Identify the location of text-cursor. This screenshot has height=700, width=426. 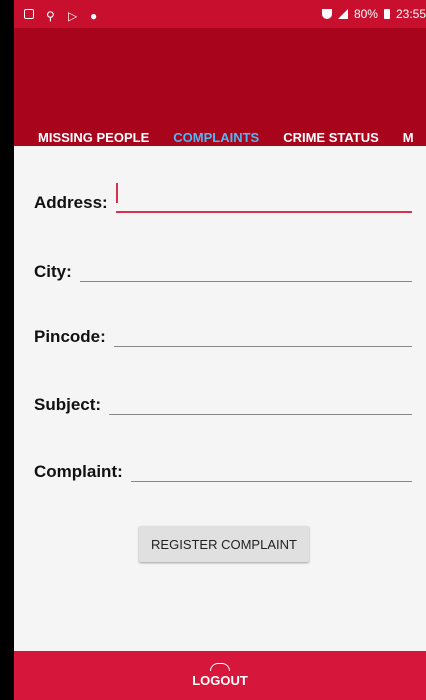
(116, 193).